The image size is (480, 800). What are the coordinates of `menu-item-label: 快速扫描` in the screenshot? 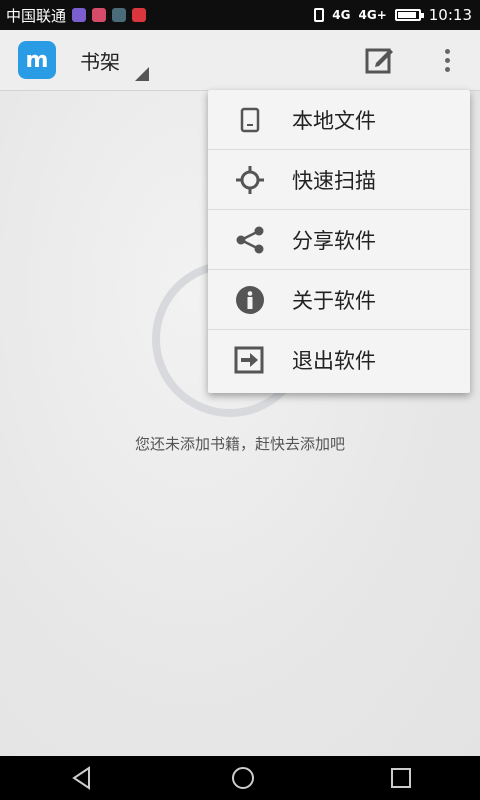 It's located at (334, 180).